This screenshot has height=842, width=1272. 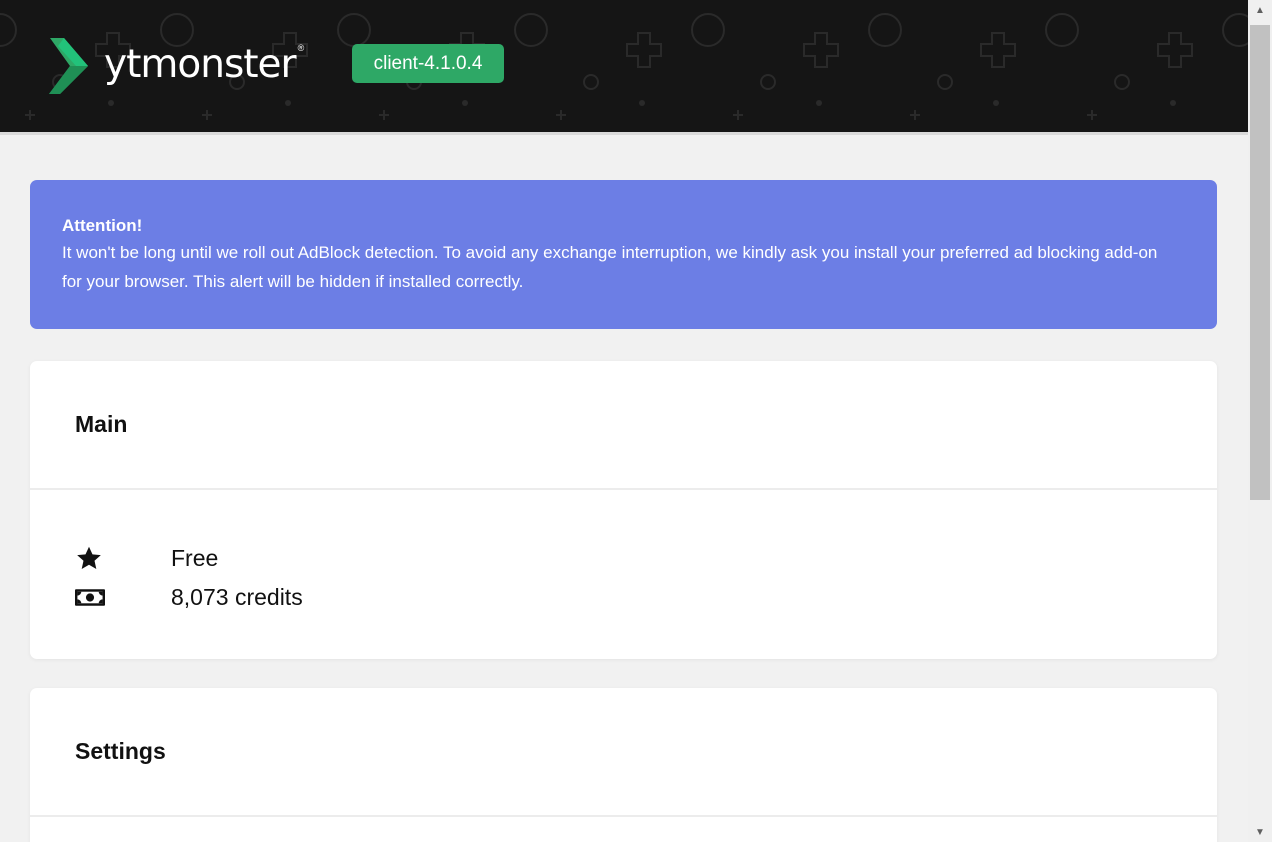 I want to click on membership-value: Free, so click(x=195, y=557).